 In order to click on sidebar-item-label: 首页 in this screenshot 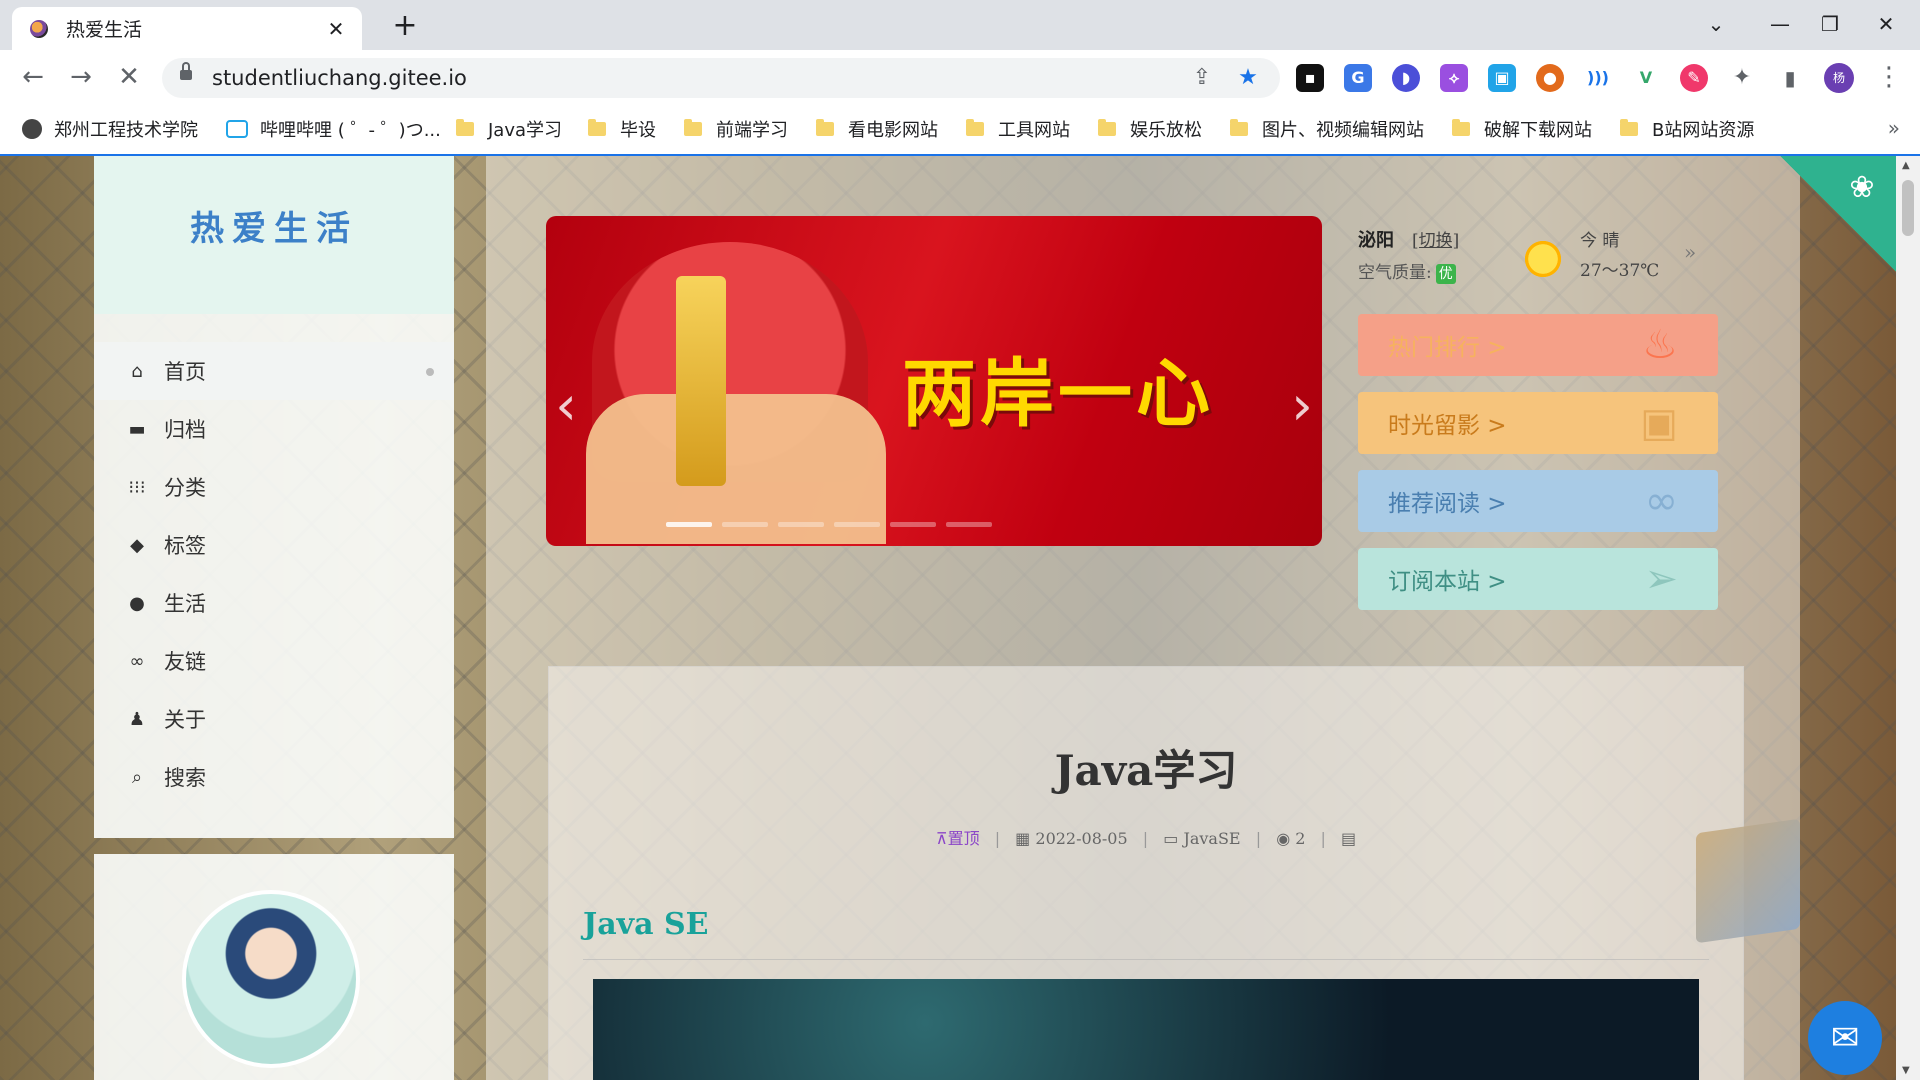, I will do `click(185, 372)`.